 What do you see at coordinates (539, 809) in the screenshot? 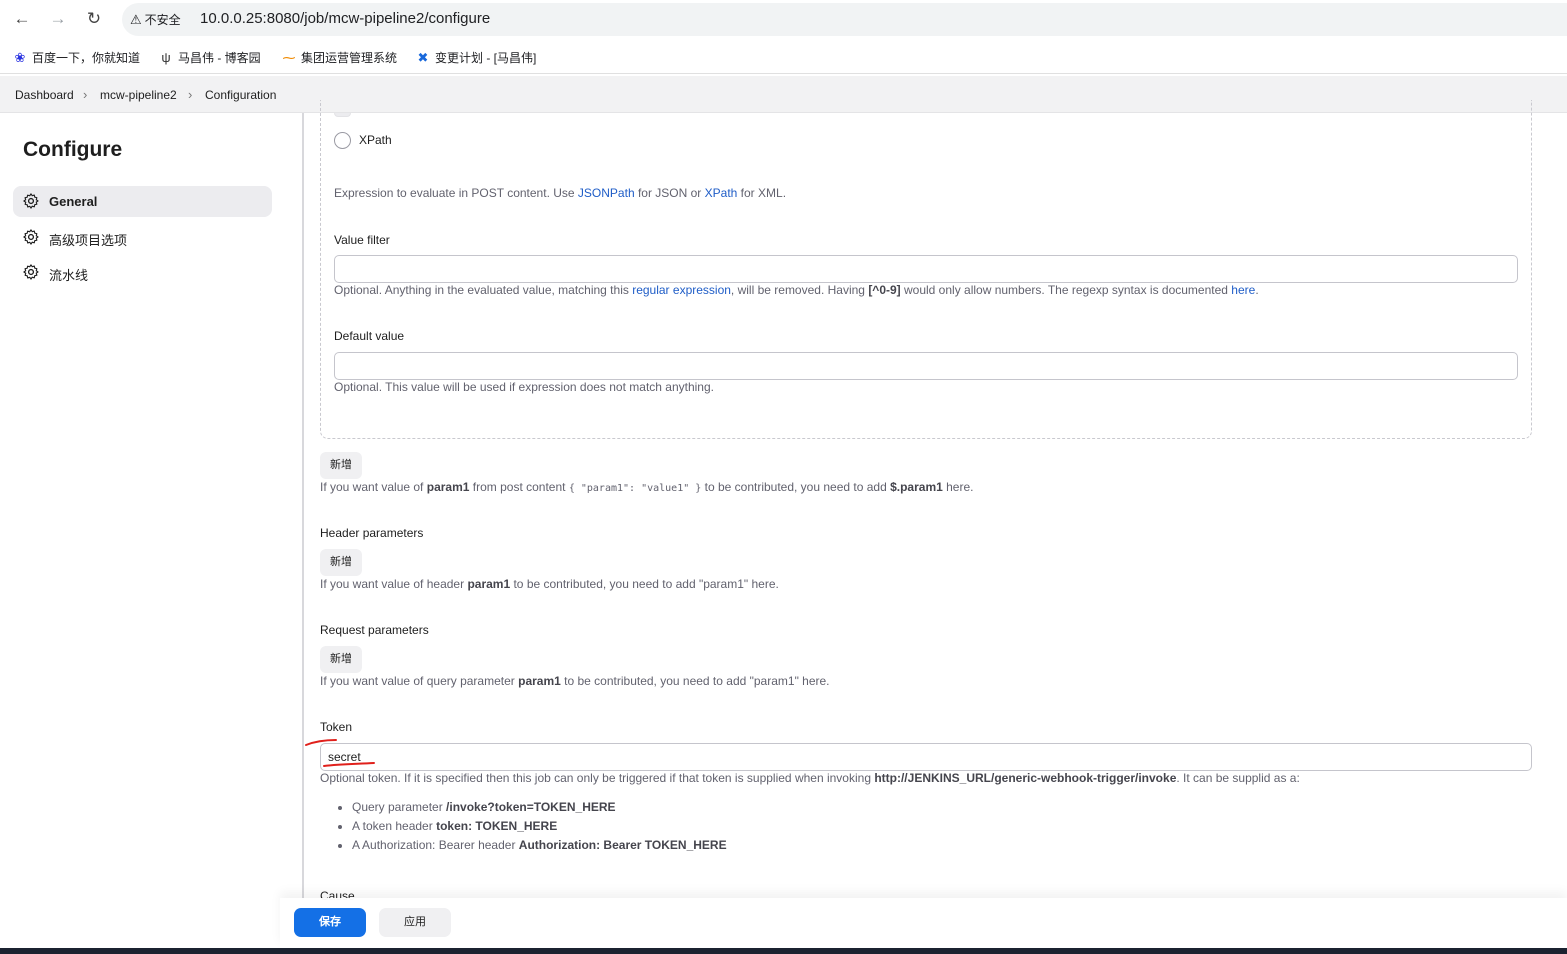
I see `list-item: Query parameter /invoke?token=TOKEN_HERE` at bounding box center [539, 809].